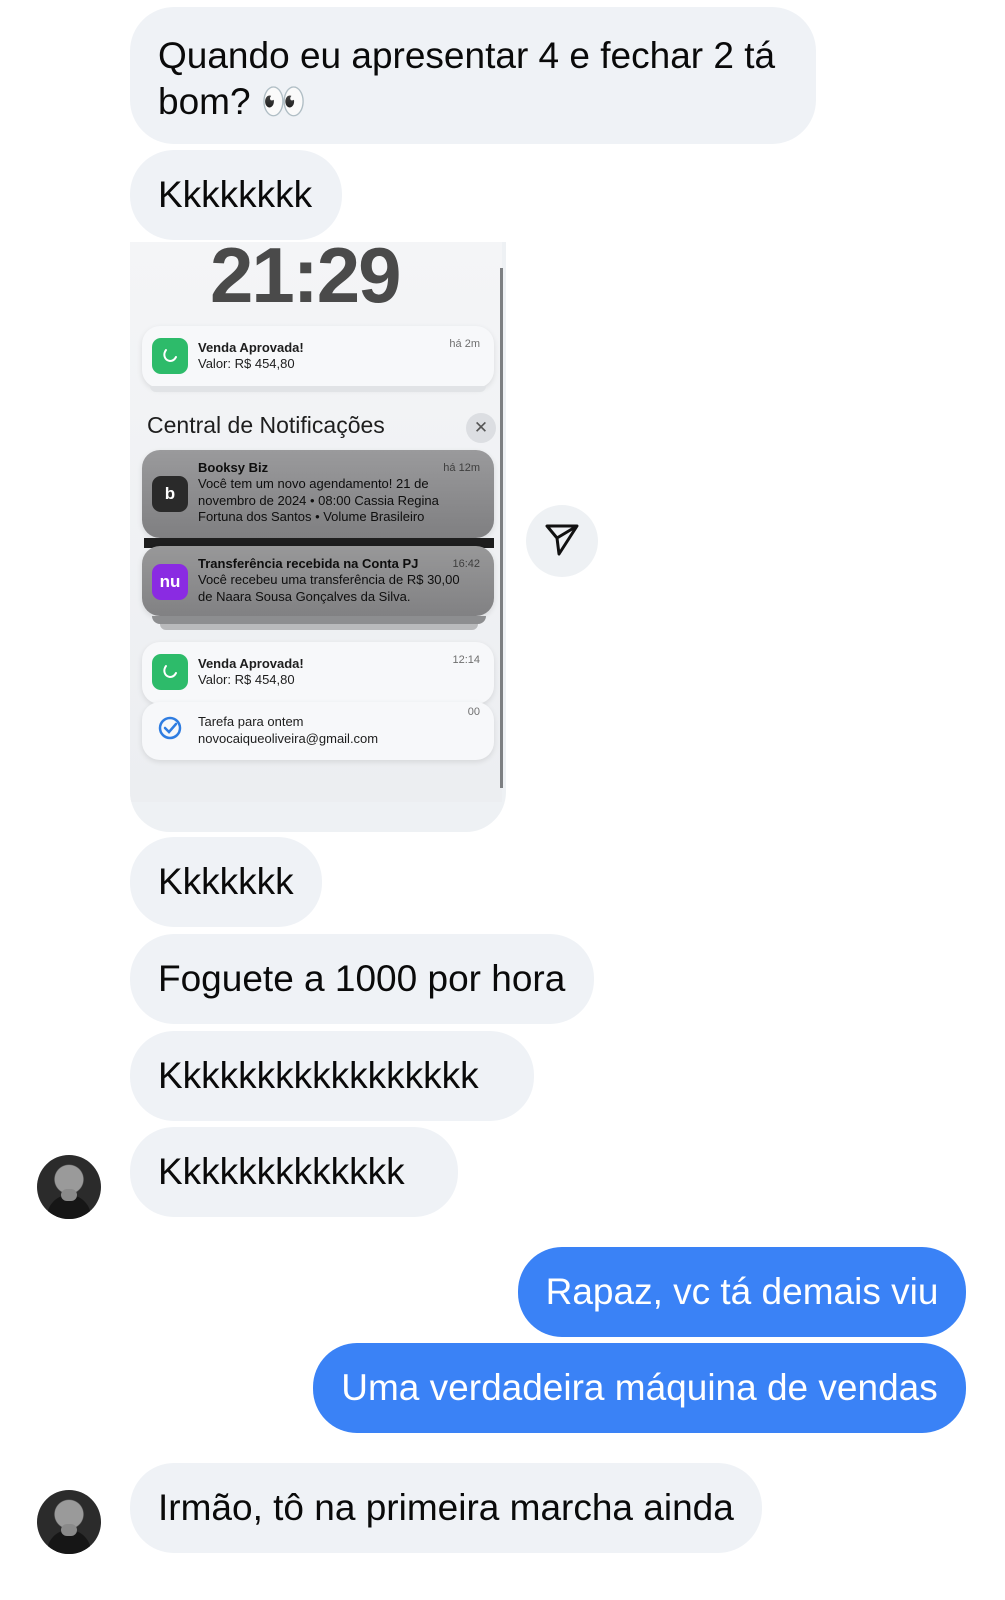 The height and width of the screenshot is (1600, 1005). I want to click on message-text-line: Quando eu apresentar 4 e fechar 2 tá, so click(467, 55).